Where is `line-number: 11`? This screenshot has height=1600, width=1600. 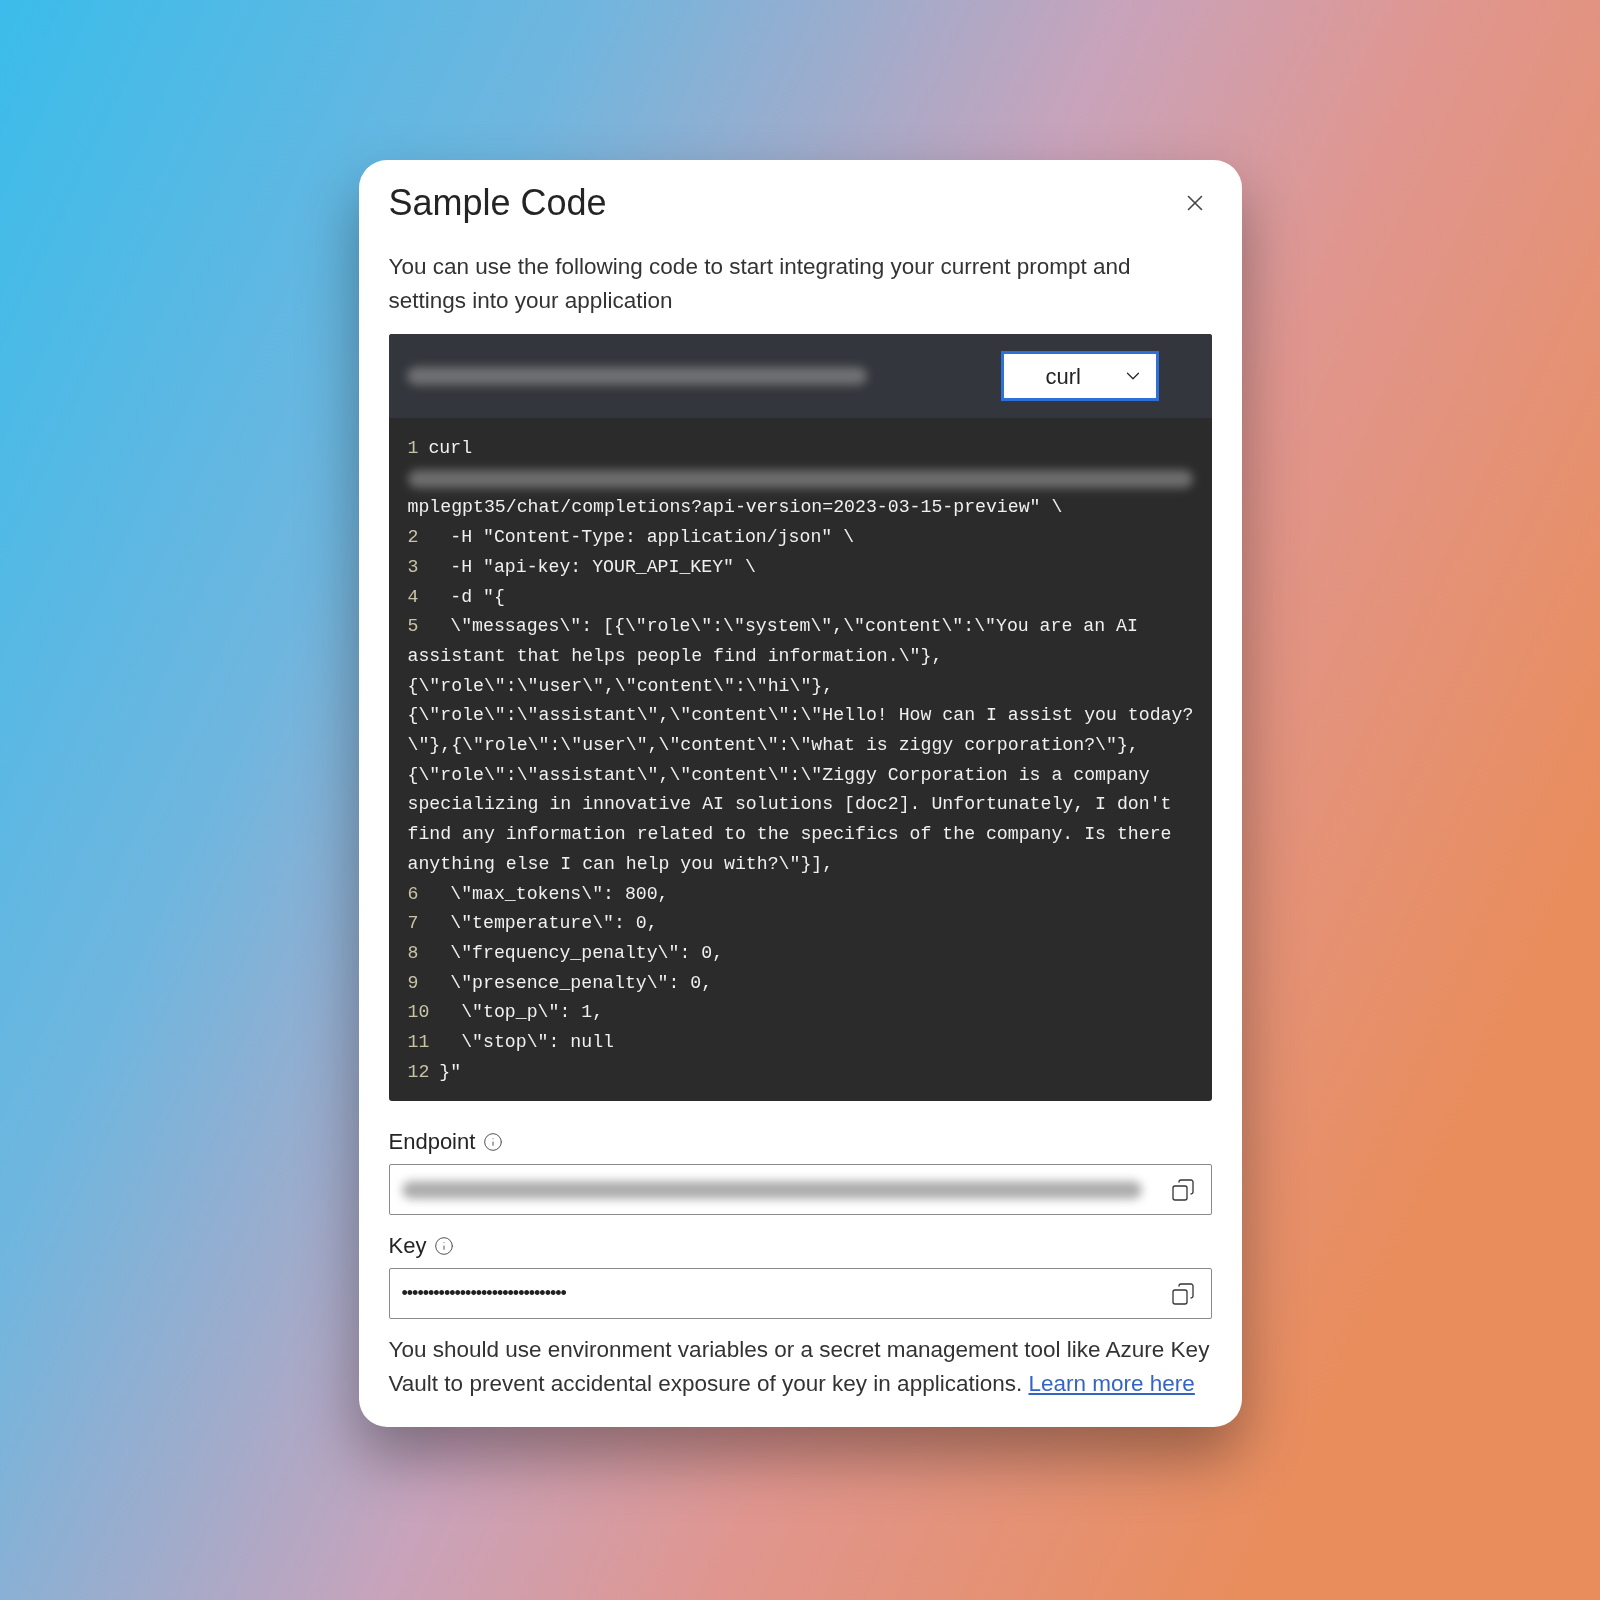
line-number: 11 is located at coordinates (418, 1043).